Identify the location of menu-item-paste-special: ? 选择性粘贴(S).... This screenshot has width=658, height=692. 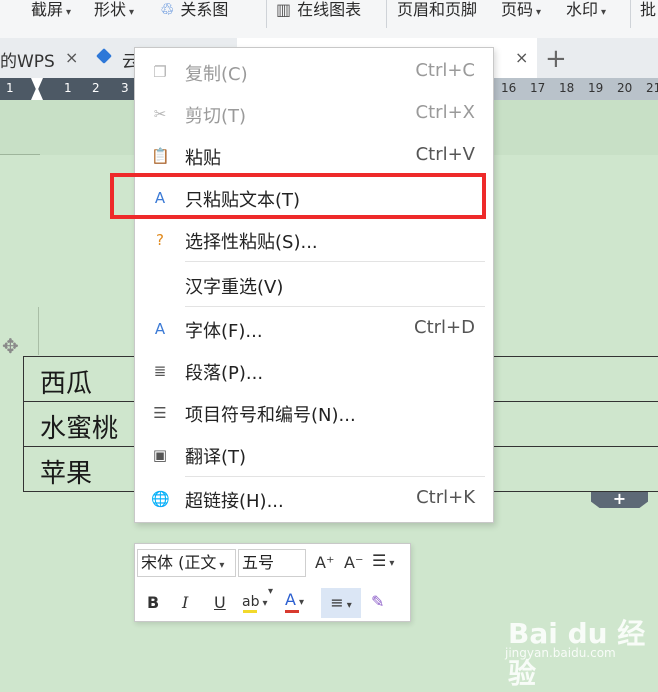
(314, 240).